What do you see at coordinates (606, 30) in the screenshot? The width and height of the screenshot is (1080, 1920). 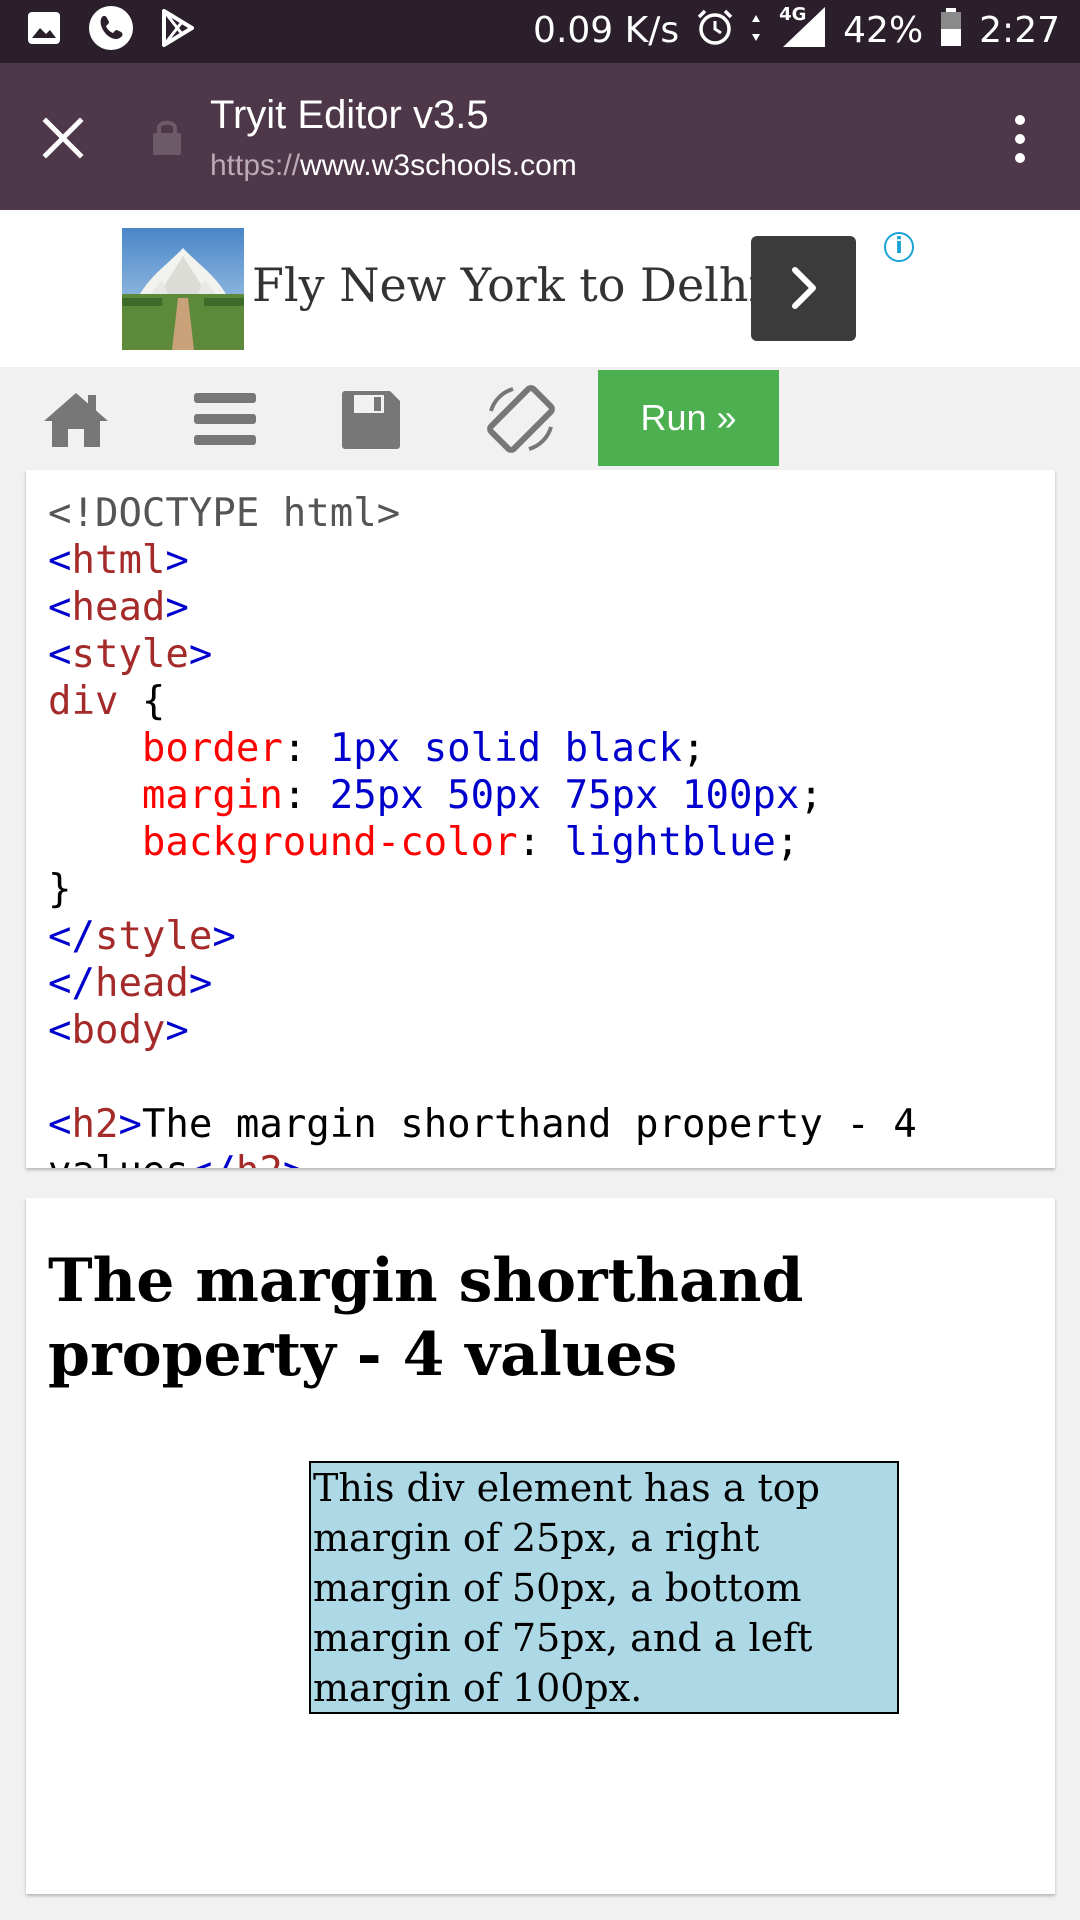 I see `network-speed: 0.09 K/s` at bounding box center [606, 30].